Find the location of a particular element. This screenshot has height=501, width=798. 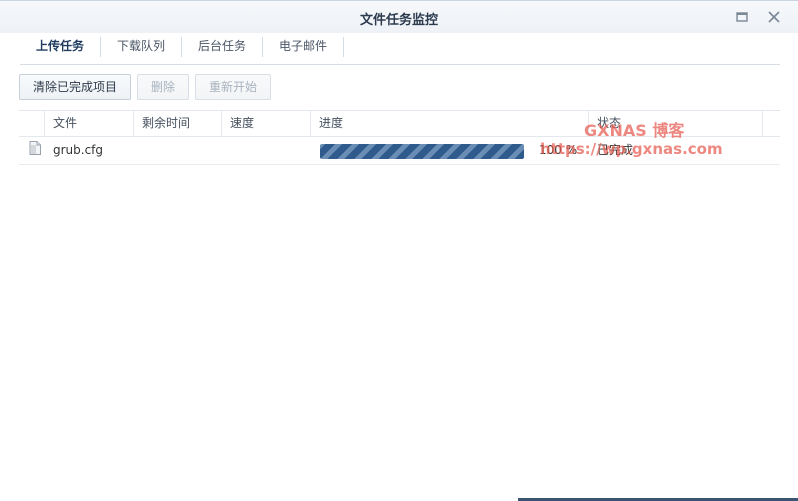

tab-background-tasks: 后台任务 is located at coordinates (222, 47).